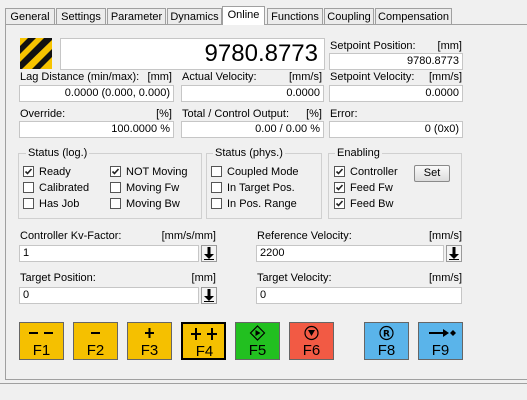  What do you see at coordinates (304, 236) in the screenshot?
I see `reference-velocity-label: Reference Velocity:` at bounding box center [304, 236].